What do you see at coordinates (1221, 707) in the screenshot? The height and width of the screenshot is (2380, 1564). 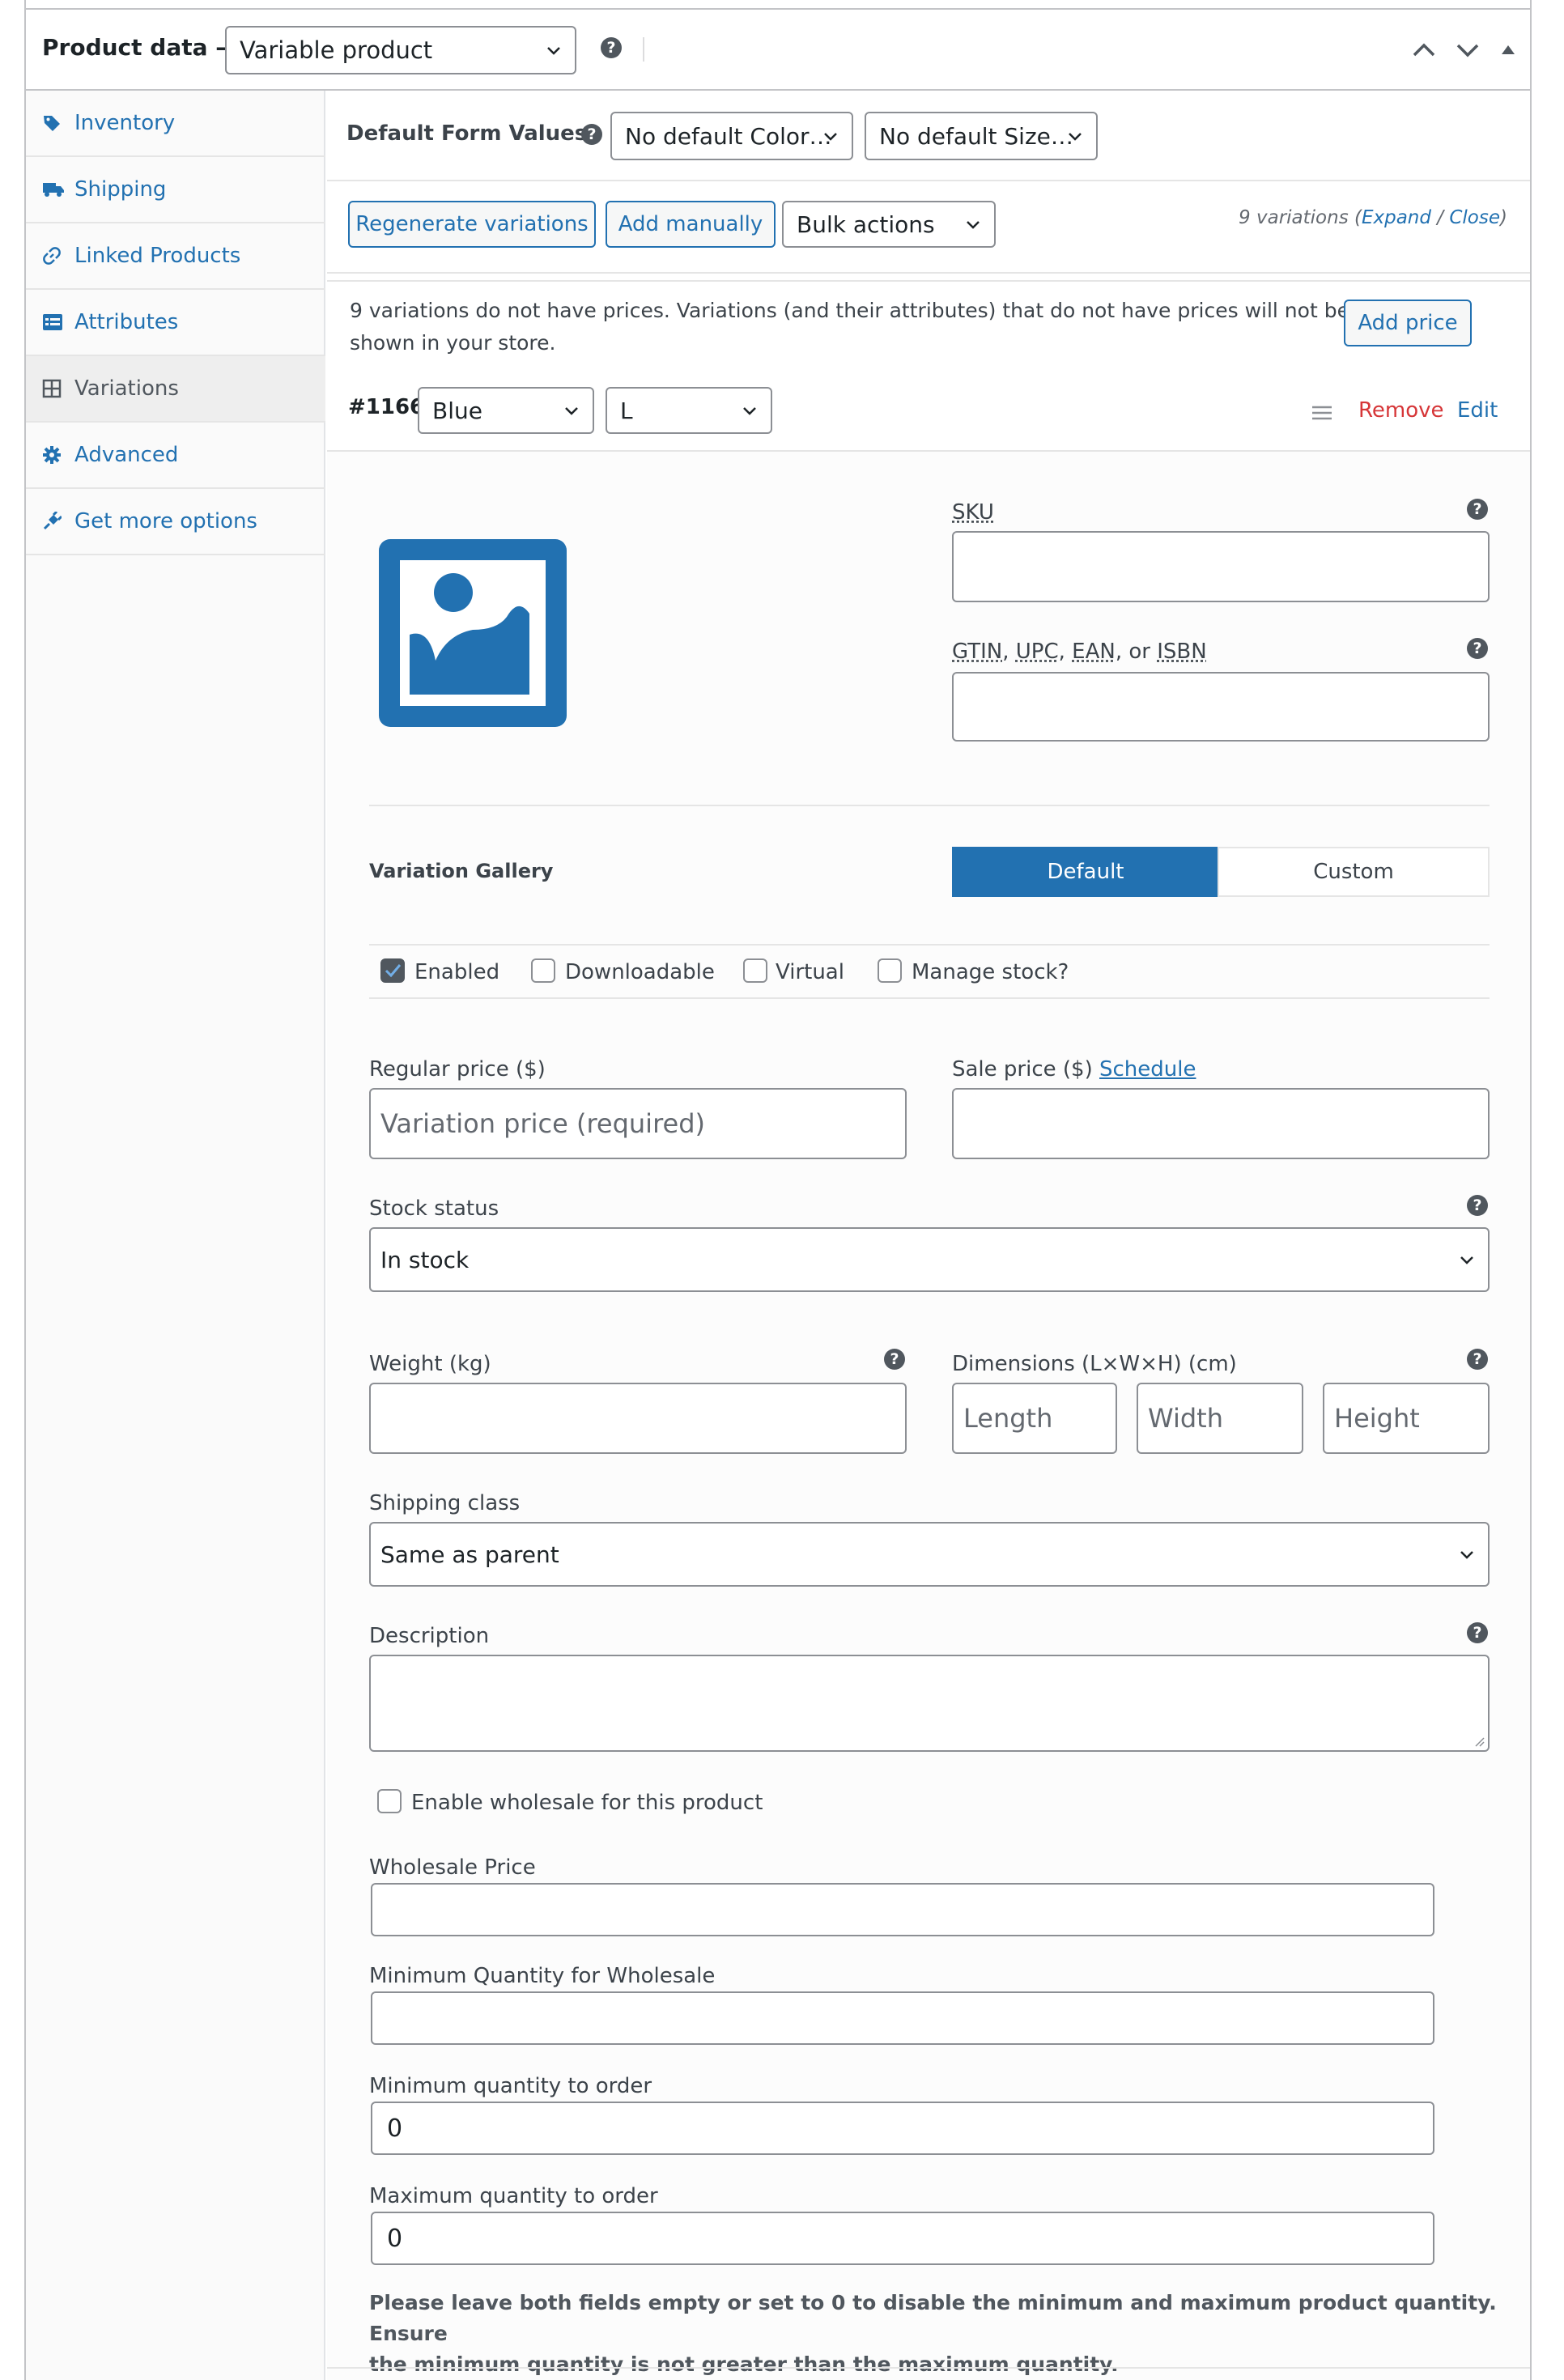 I see `gtin-input` at bounding box center [1221, 707].